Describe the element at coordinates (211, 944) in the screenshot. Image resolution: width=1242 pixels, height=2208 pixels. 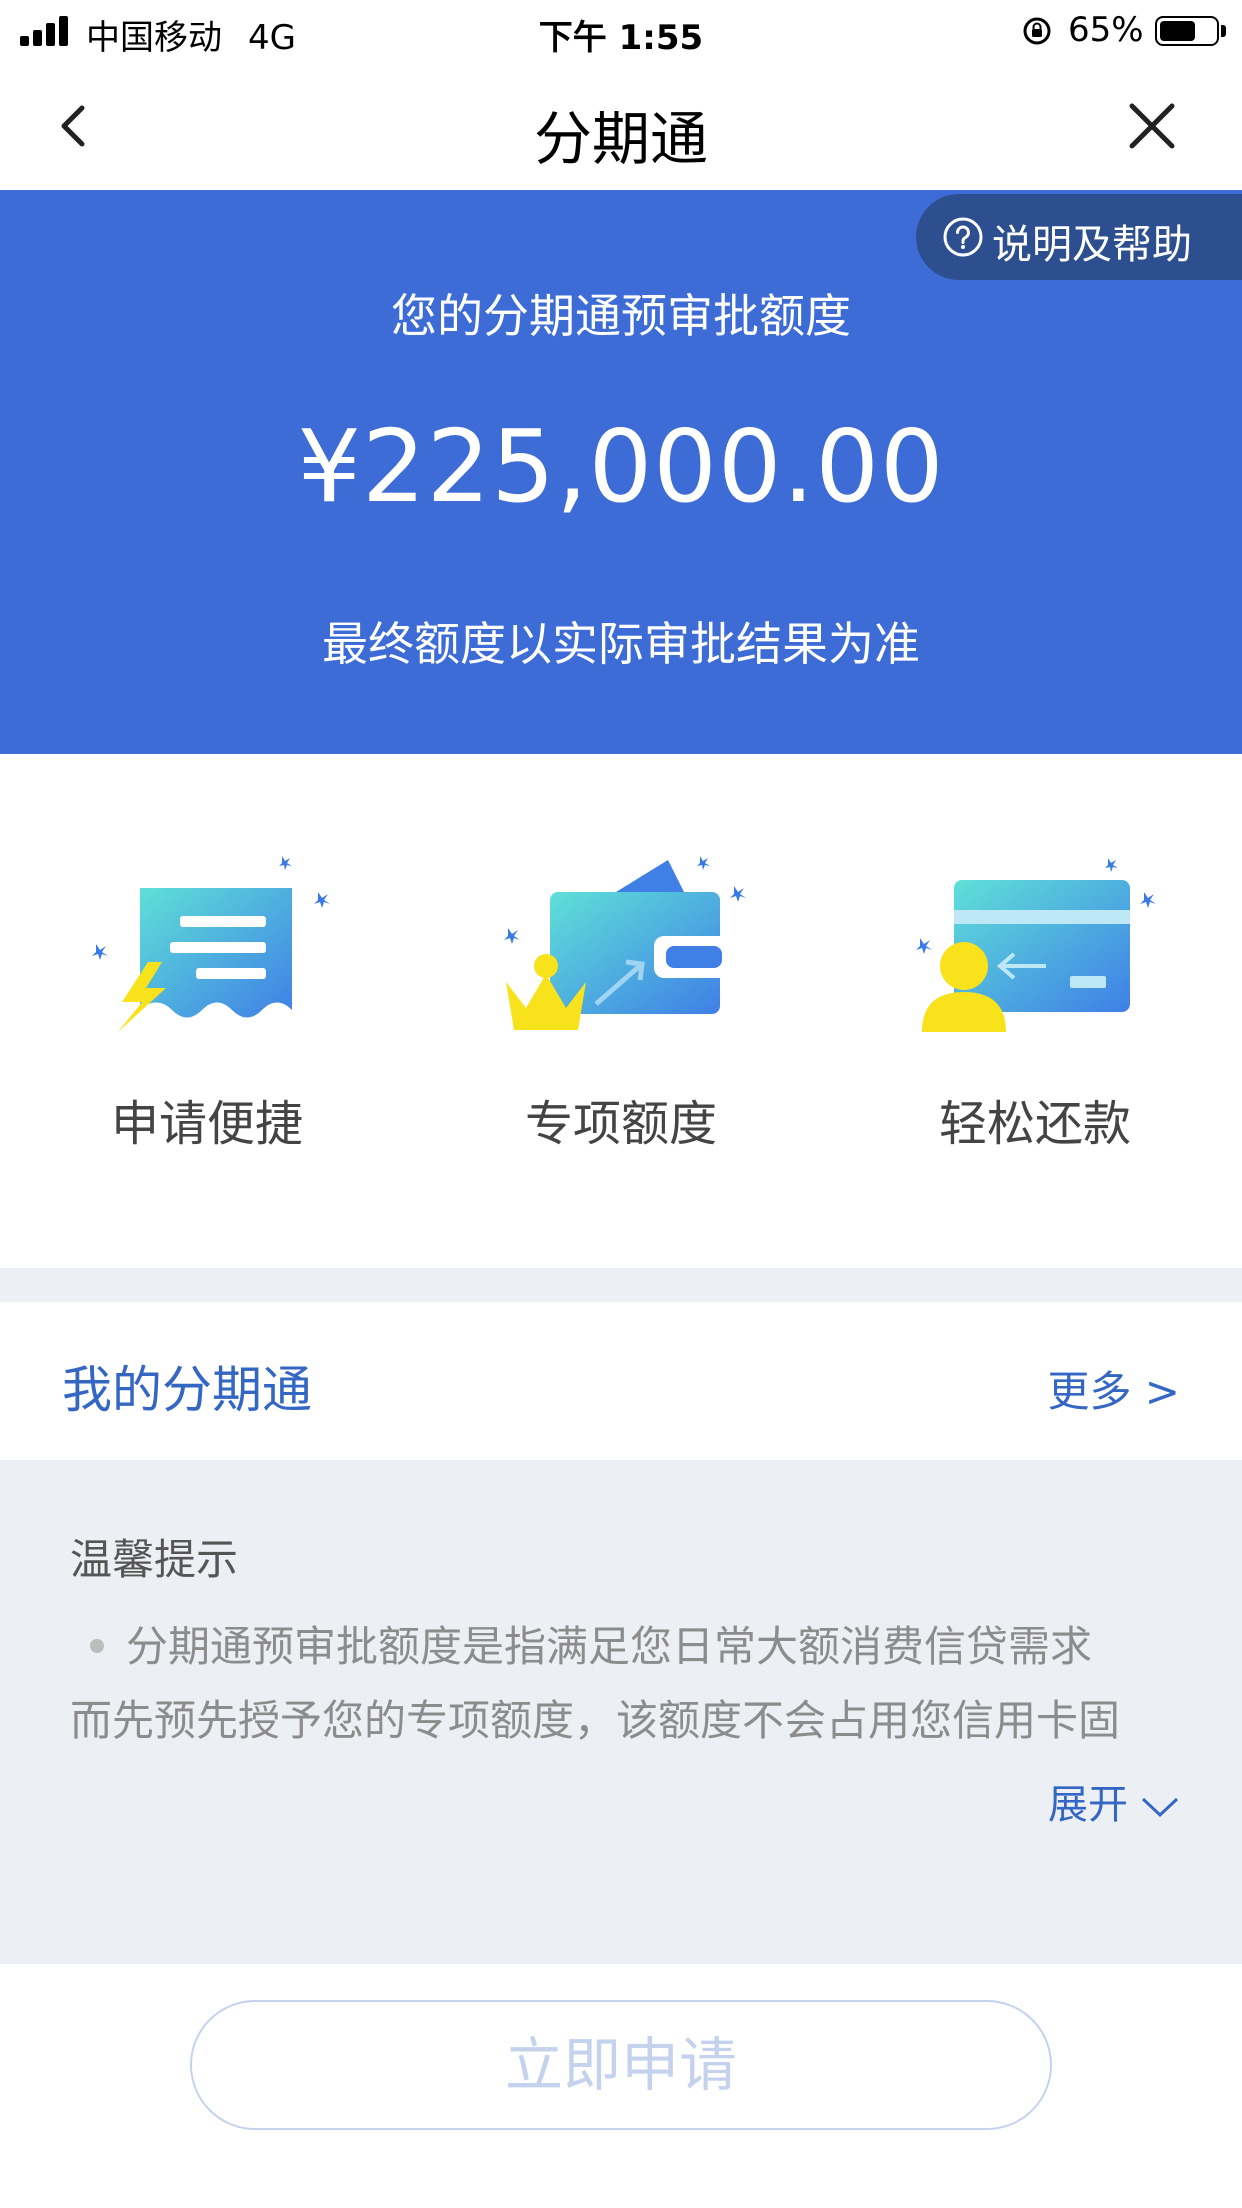
I see `quick-apply-icon` at that location.